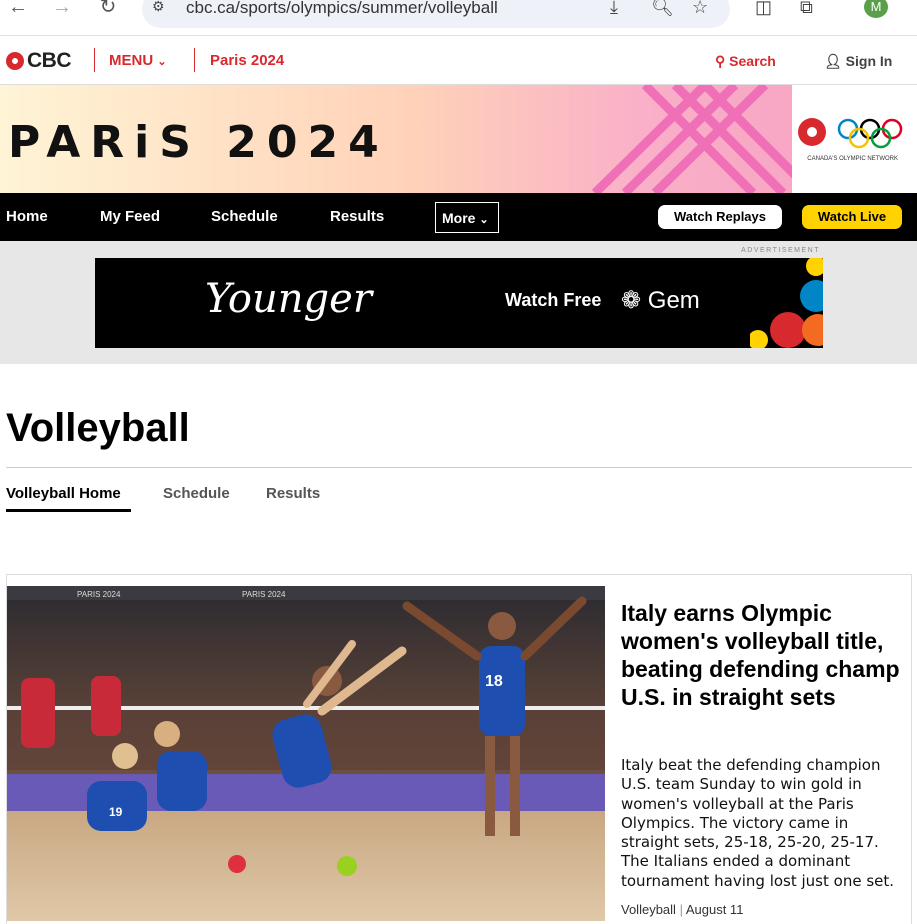 The image size is (917, 924). Describe the element at coordinates (293, 493) in the screenshot. I see `tab-results: Results` at that location.